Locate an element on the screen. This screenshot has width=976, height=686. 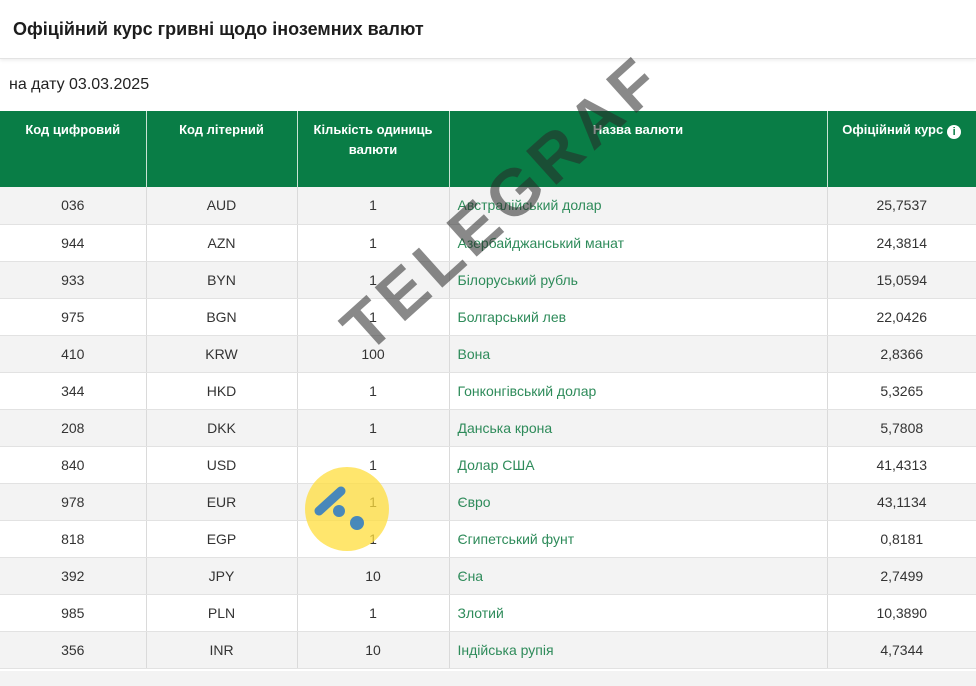
cell-code-num: 410 is located at coordinates (73, 354).